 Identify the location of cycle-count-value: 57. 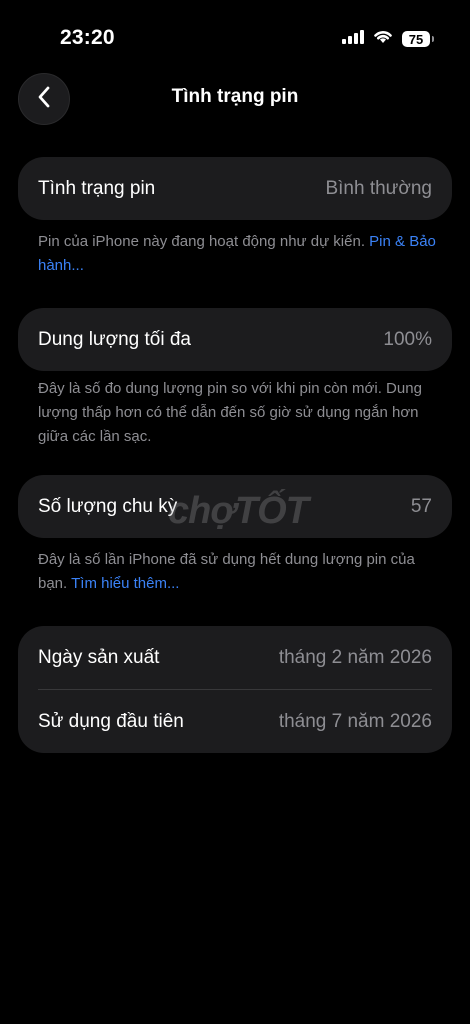
(421, 506).